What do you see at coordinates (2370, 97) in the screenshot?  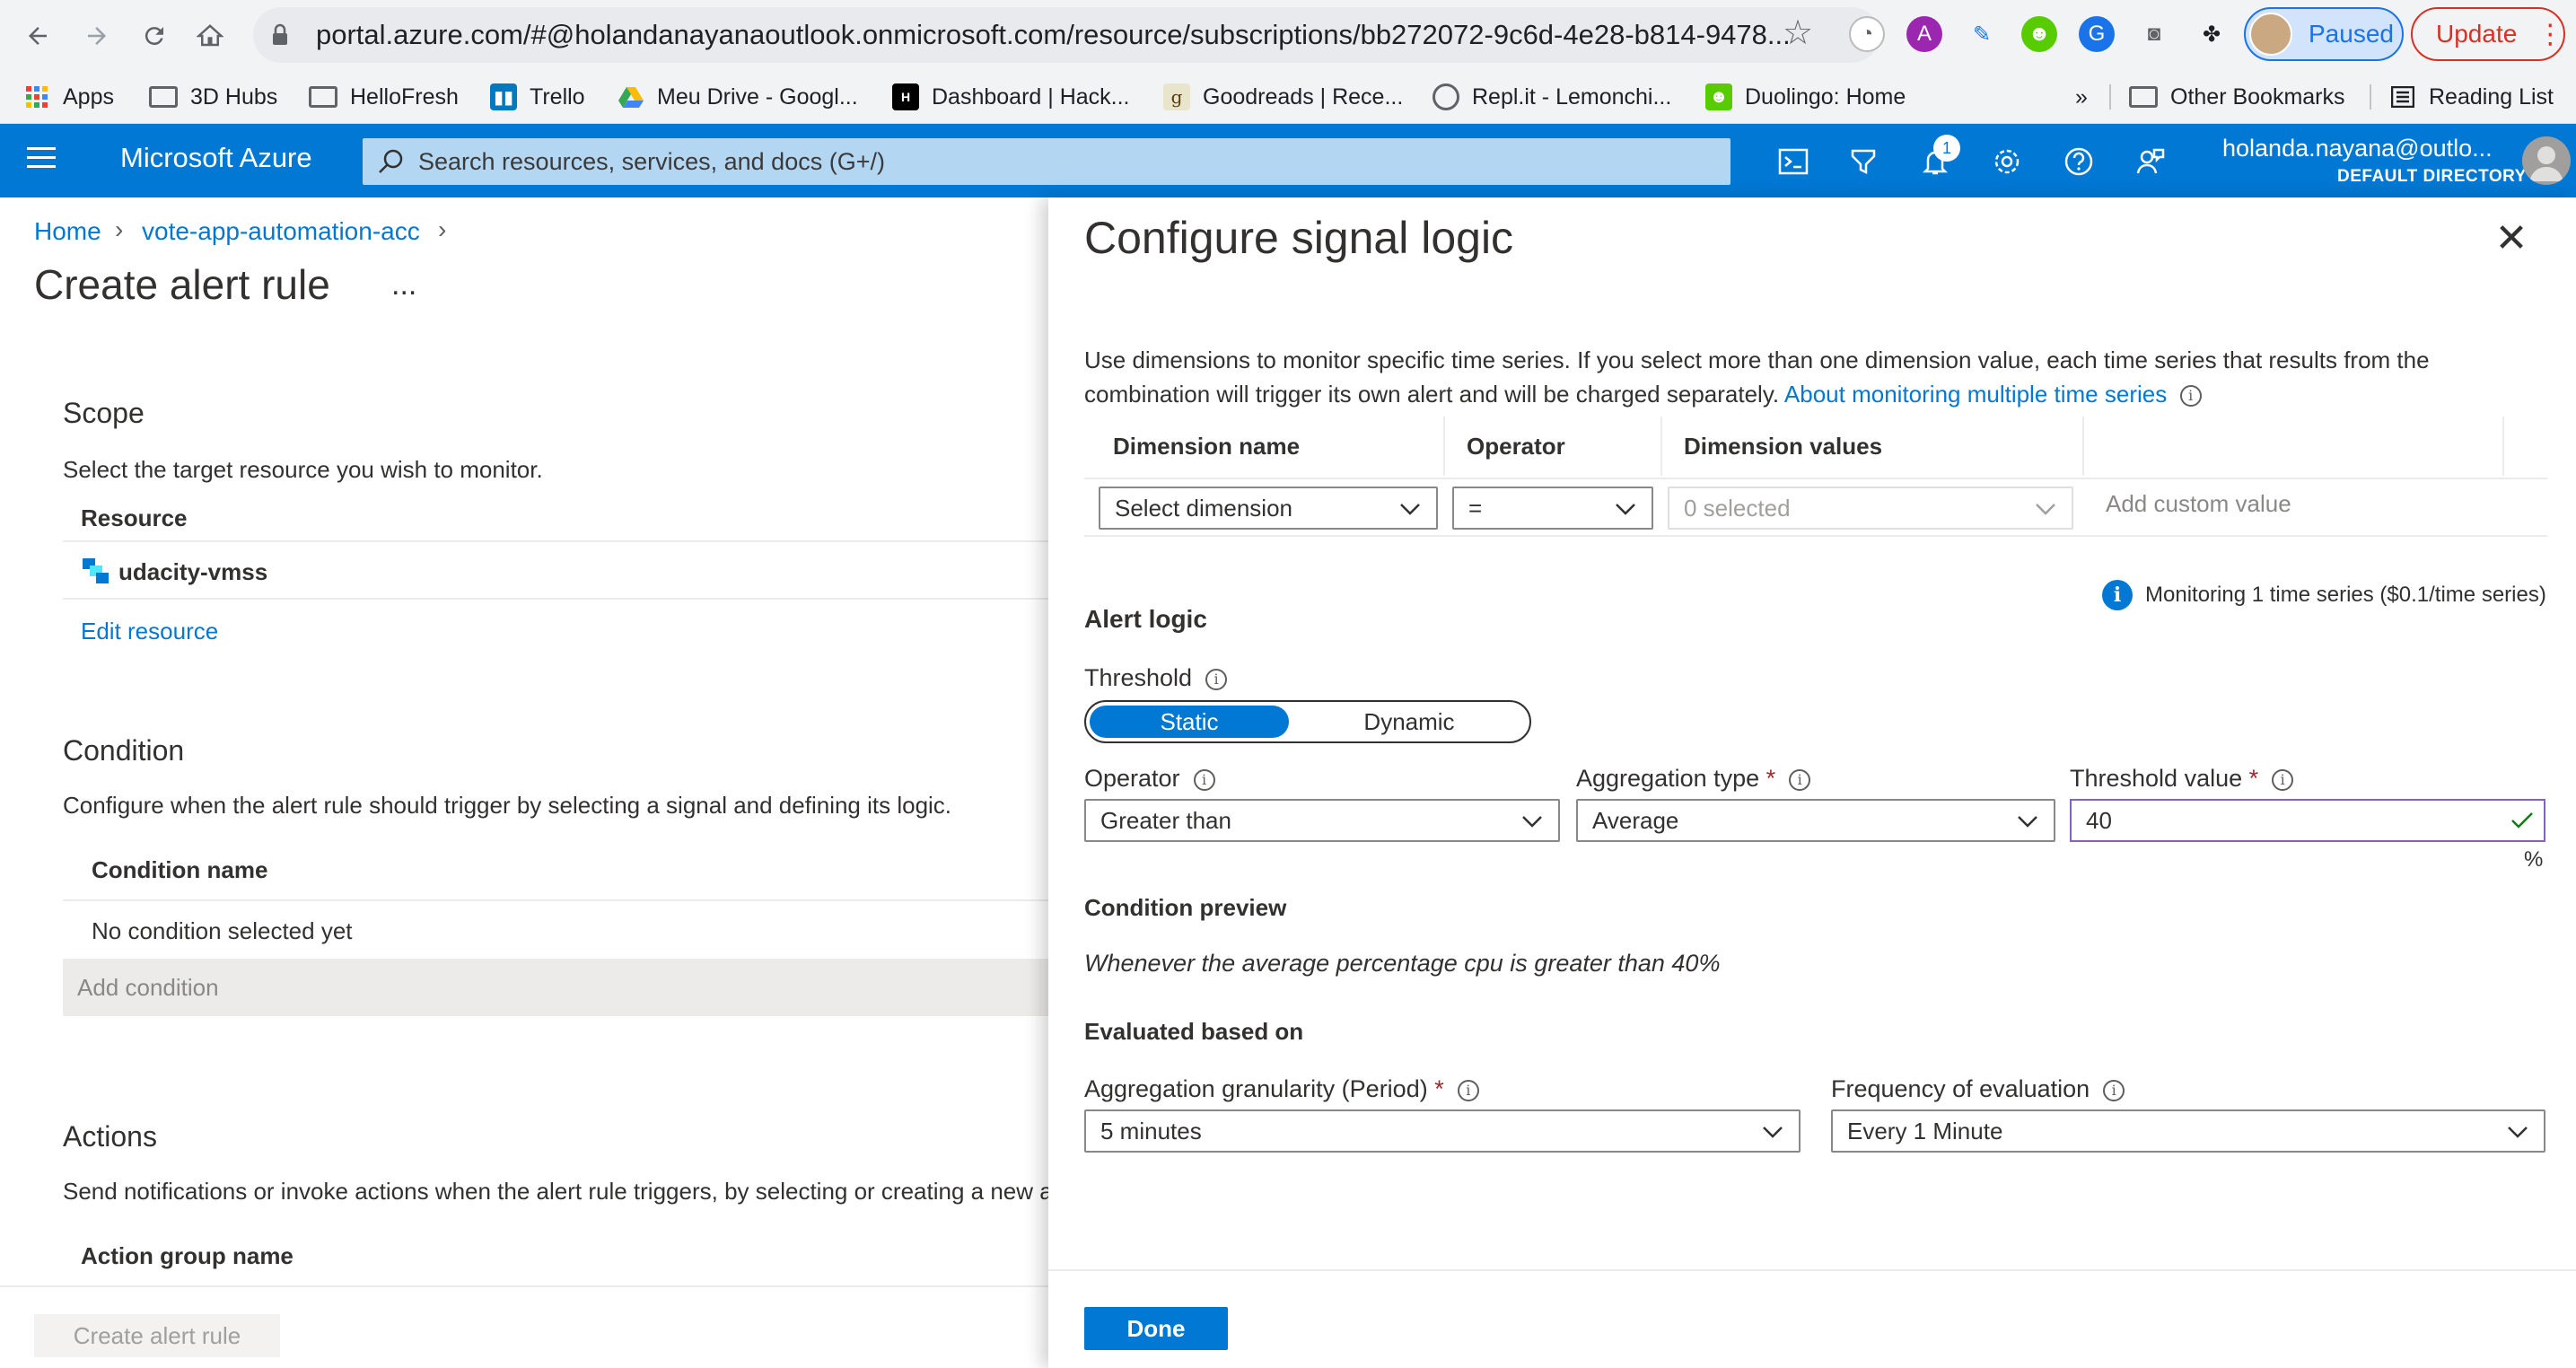 I see `bookmark-divider` at bounding box center [2370, 97].